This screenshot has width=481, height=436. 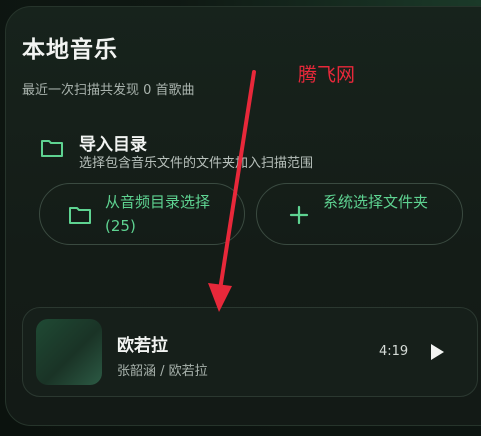 What do you see at coordinates (69, 352) in the screenshot?
I see `album-art` at bounding box center [69, 352].